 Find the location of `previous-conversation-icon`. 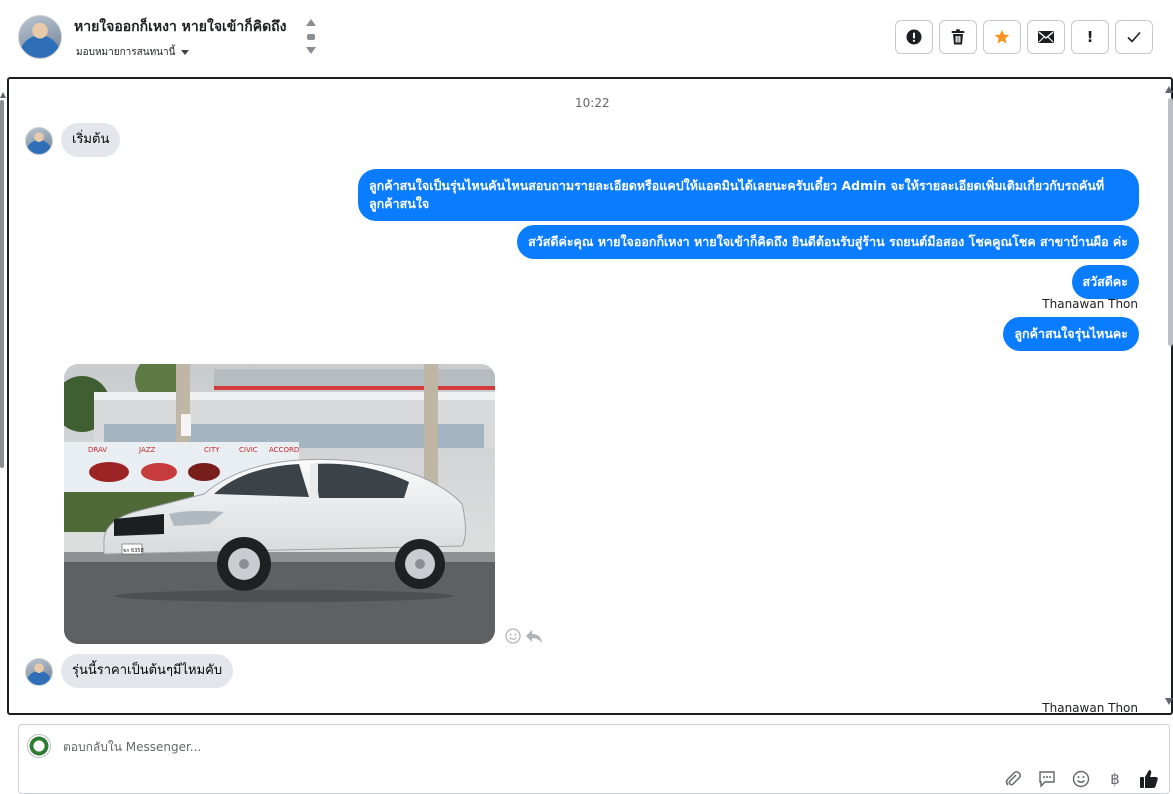

previous-conversation-icon is located at coordinates (311, 22).